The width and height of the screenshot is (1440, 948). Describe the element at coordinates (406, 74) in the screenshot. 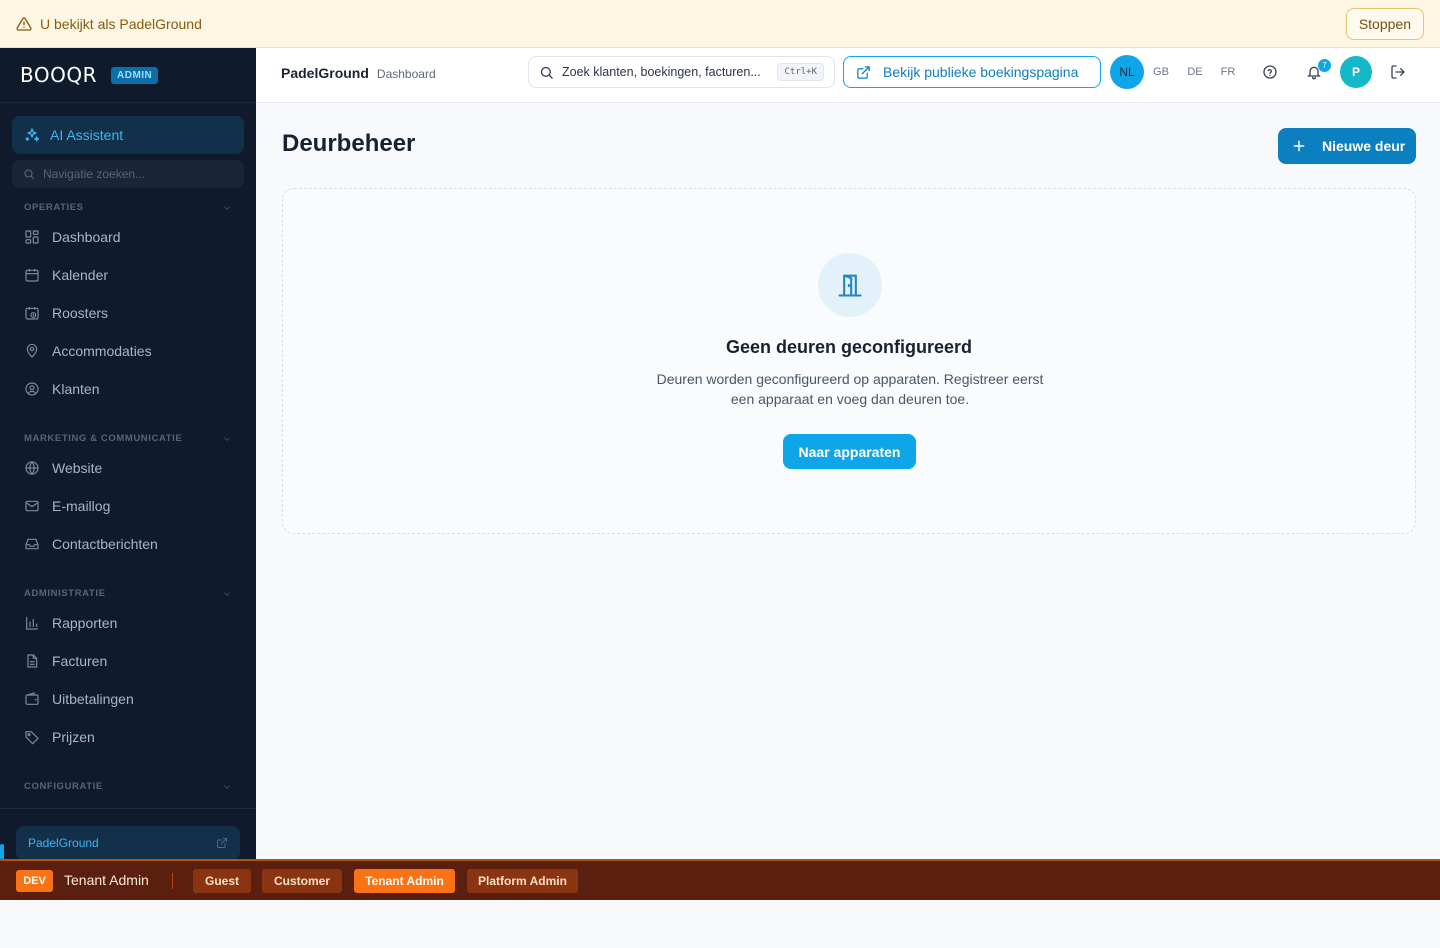

I see `breadcrumb-page: Dashboard` at that location.